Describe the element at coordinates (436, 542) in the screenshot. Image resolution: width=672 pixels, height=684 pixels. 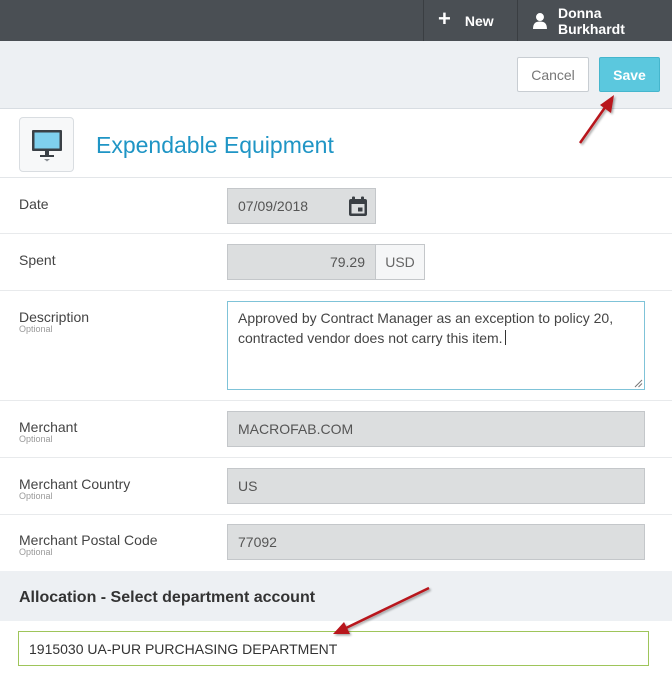
I see `merchant-postal-input: 77092` at that location.